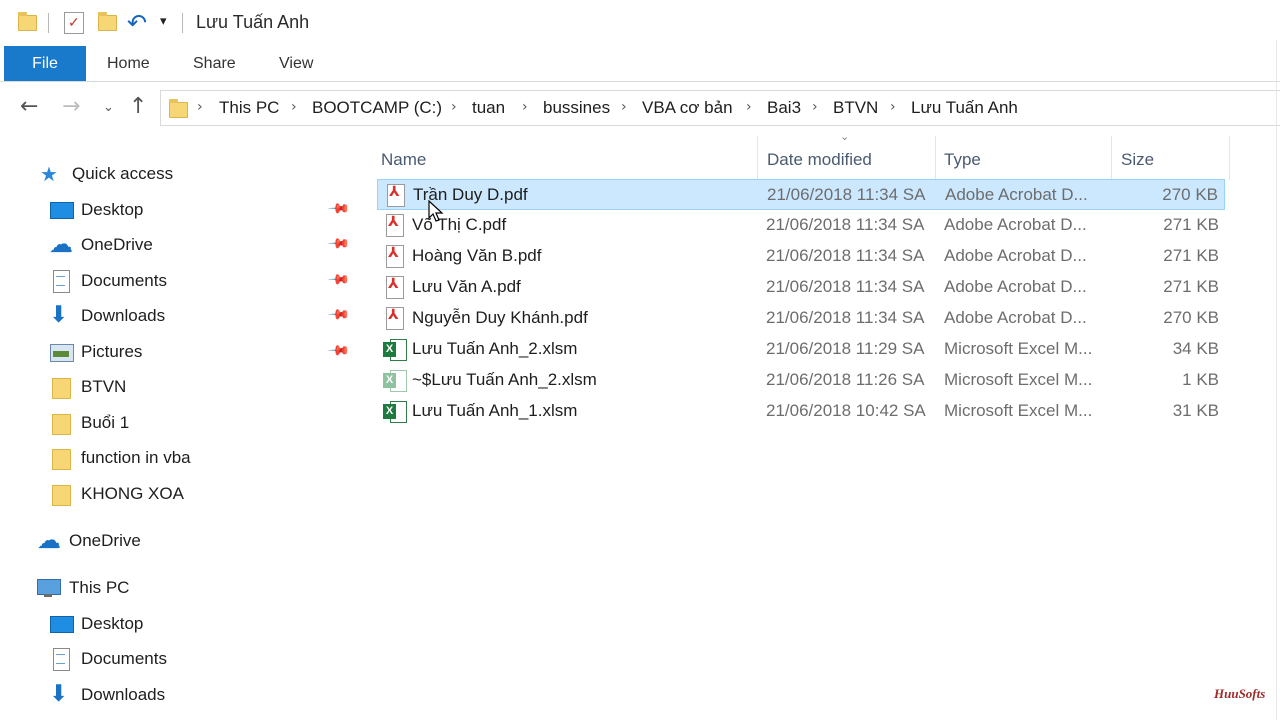  Describe the element at coordinates (71, 106) in the screenshot. I see `forward-arrow-icon: →` at that location.